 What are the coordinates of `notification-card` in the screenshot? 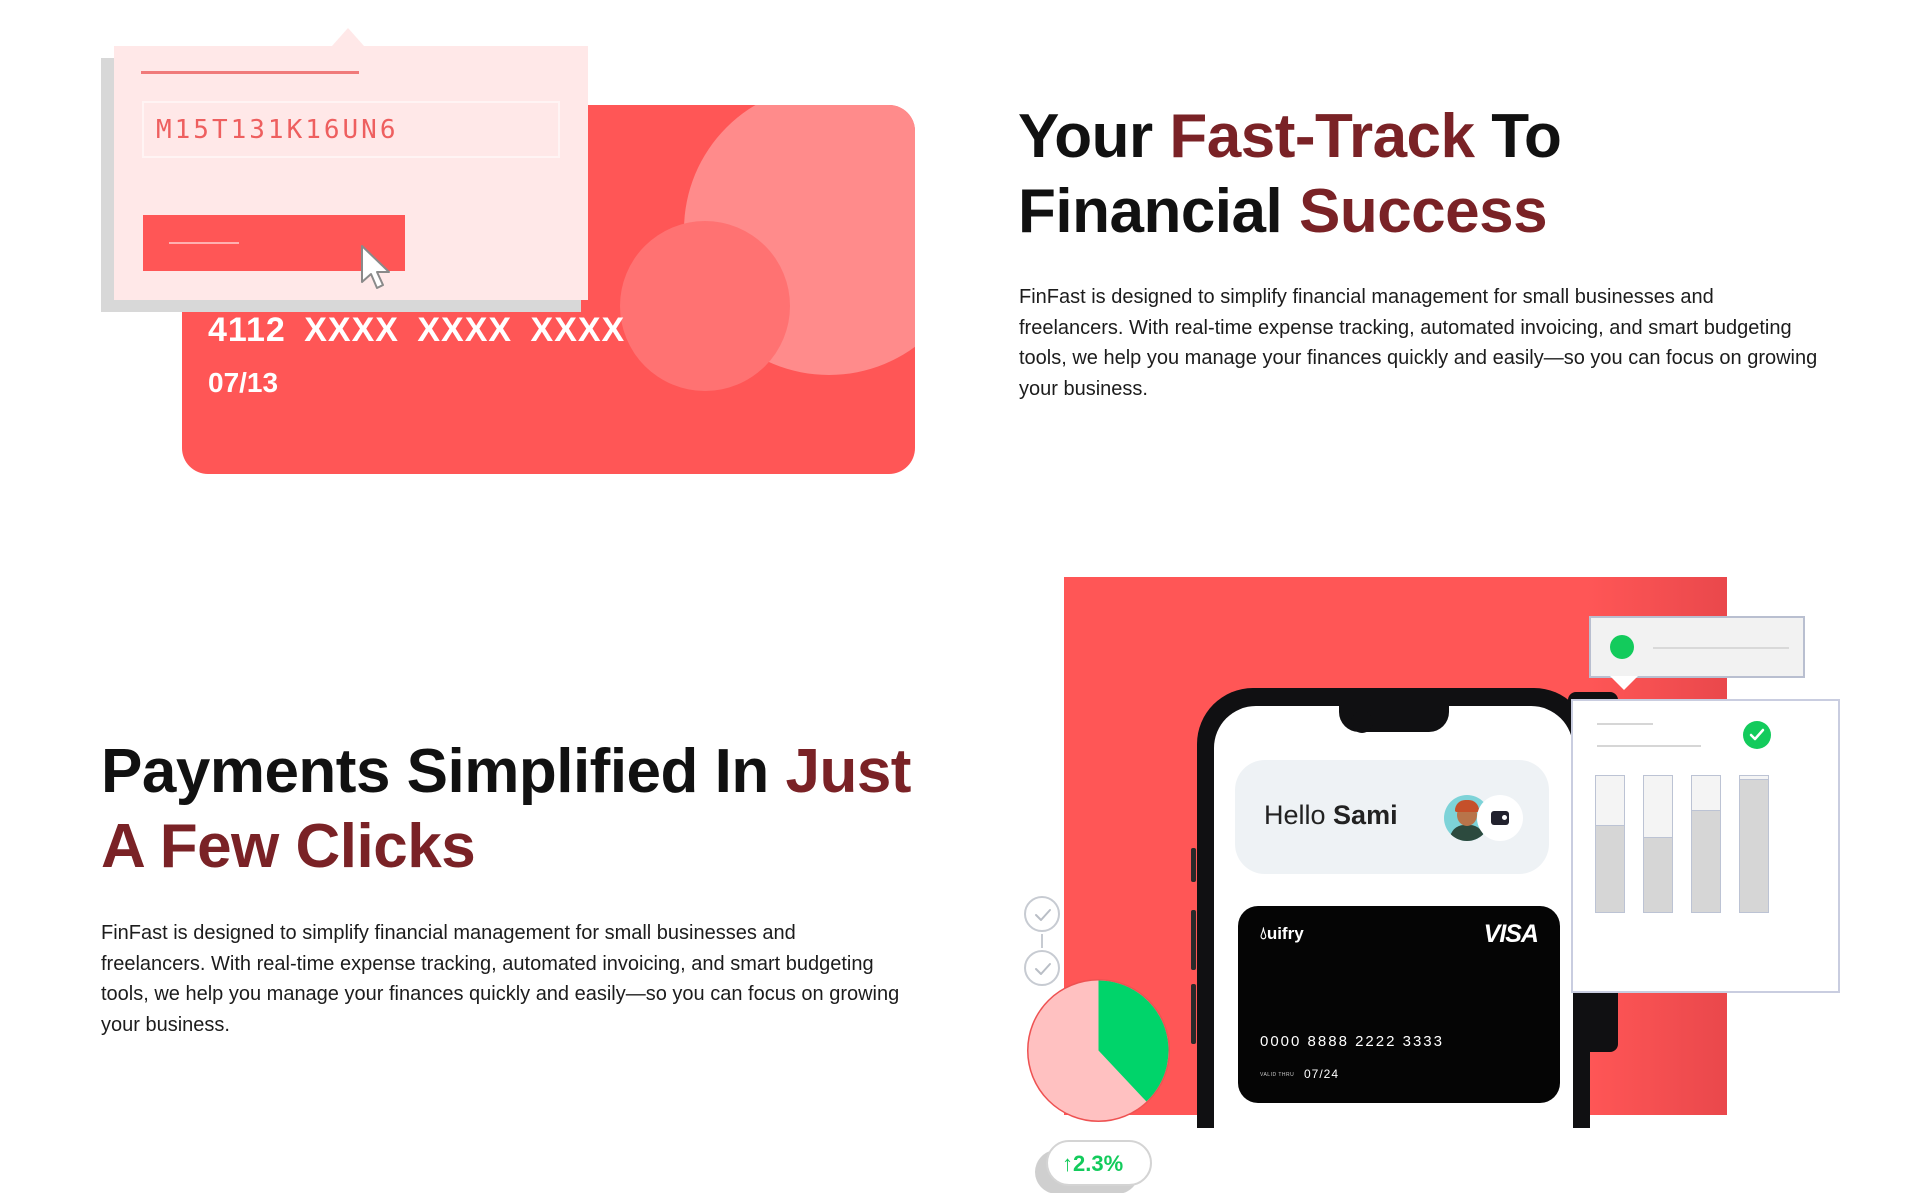 It's located at (1697, 647).